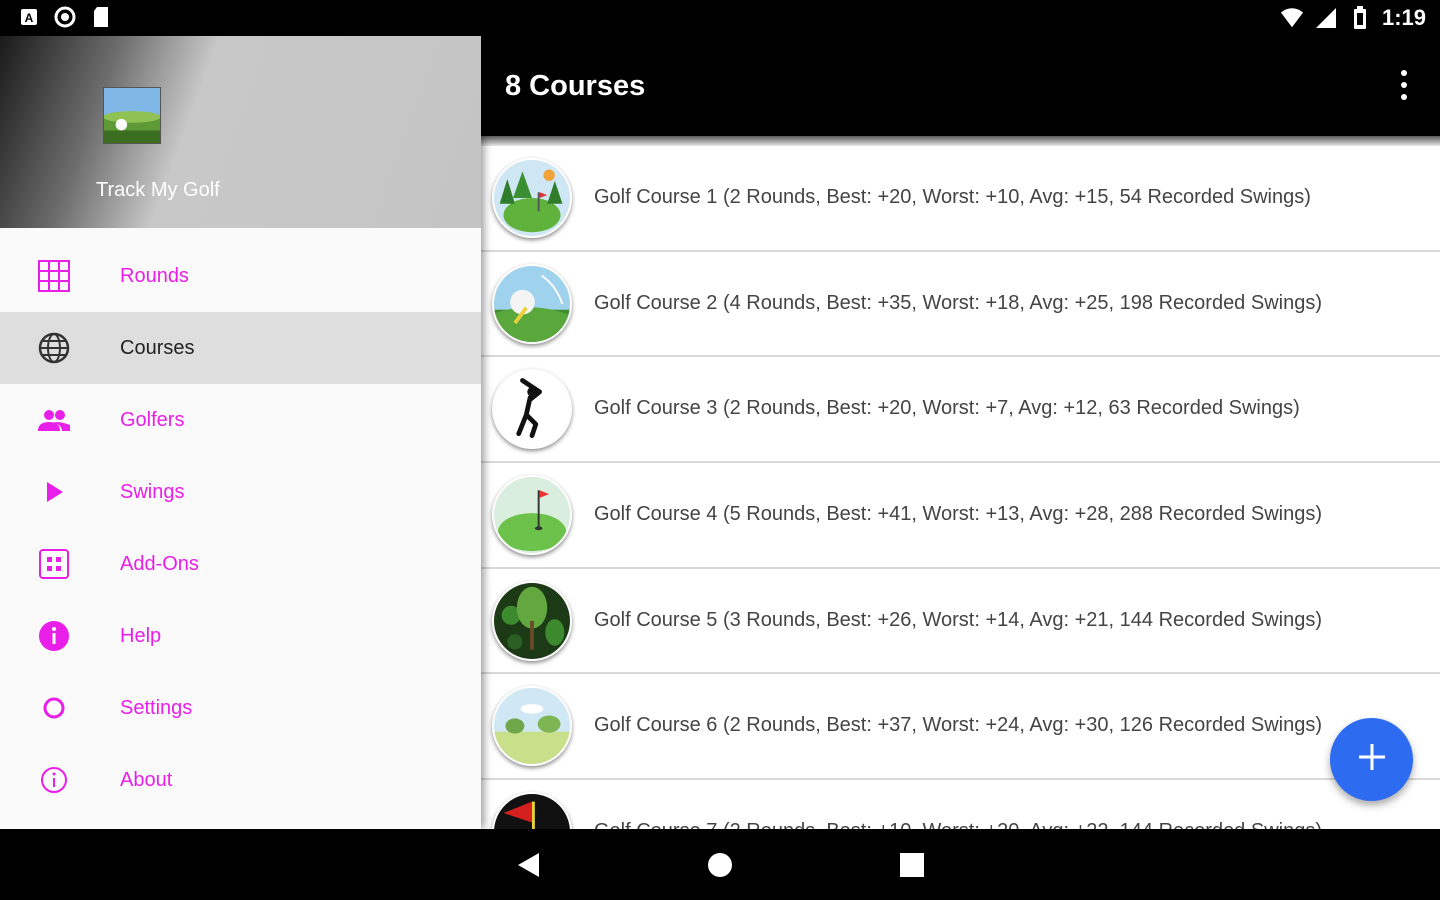 This screenshot has height=900, width=1440. I want to click on trees-green-icon, so click(532, 198).